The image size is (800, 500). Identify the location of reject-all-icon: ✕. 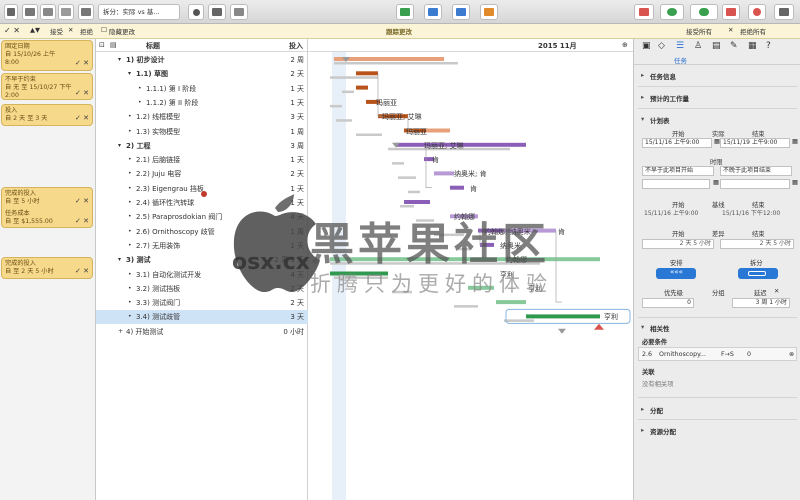
(730, 30).